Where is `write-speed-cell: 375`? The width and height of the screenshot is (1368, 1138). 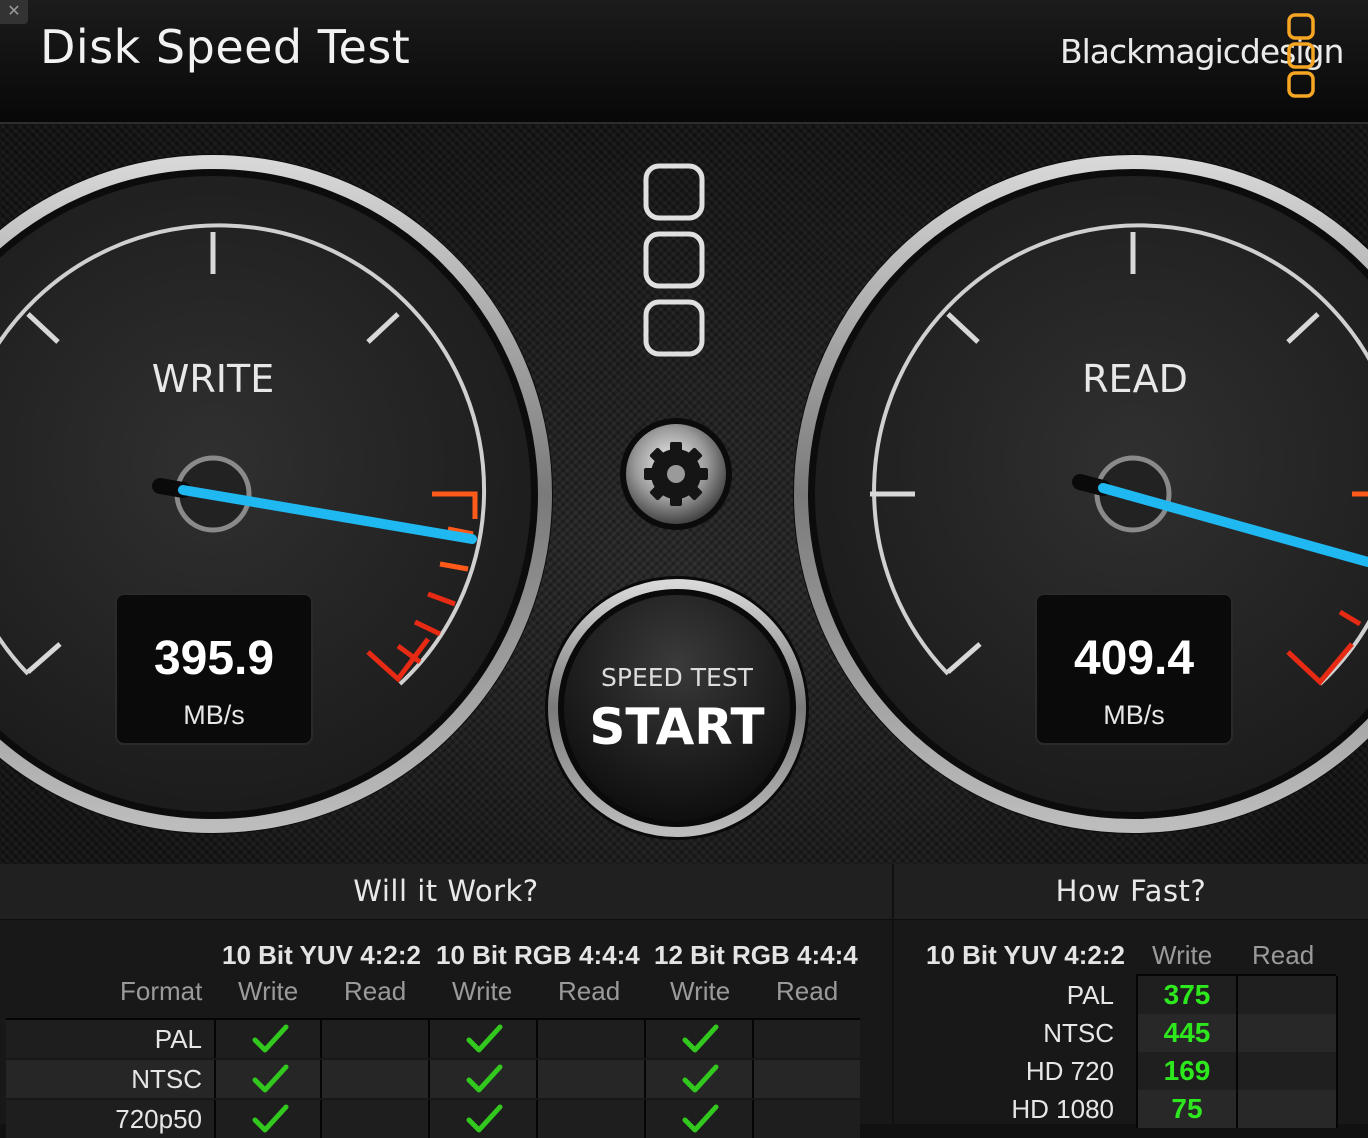
write-speed-cell: 375 is located at coordinates (1186, 995).